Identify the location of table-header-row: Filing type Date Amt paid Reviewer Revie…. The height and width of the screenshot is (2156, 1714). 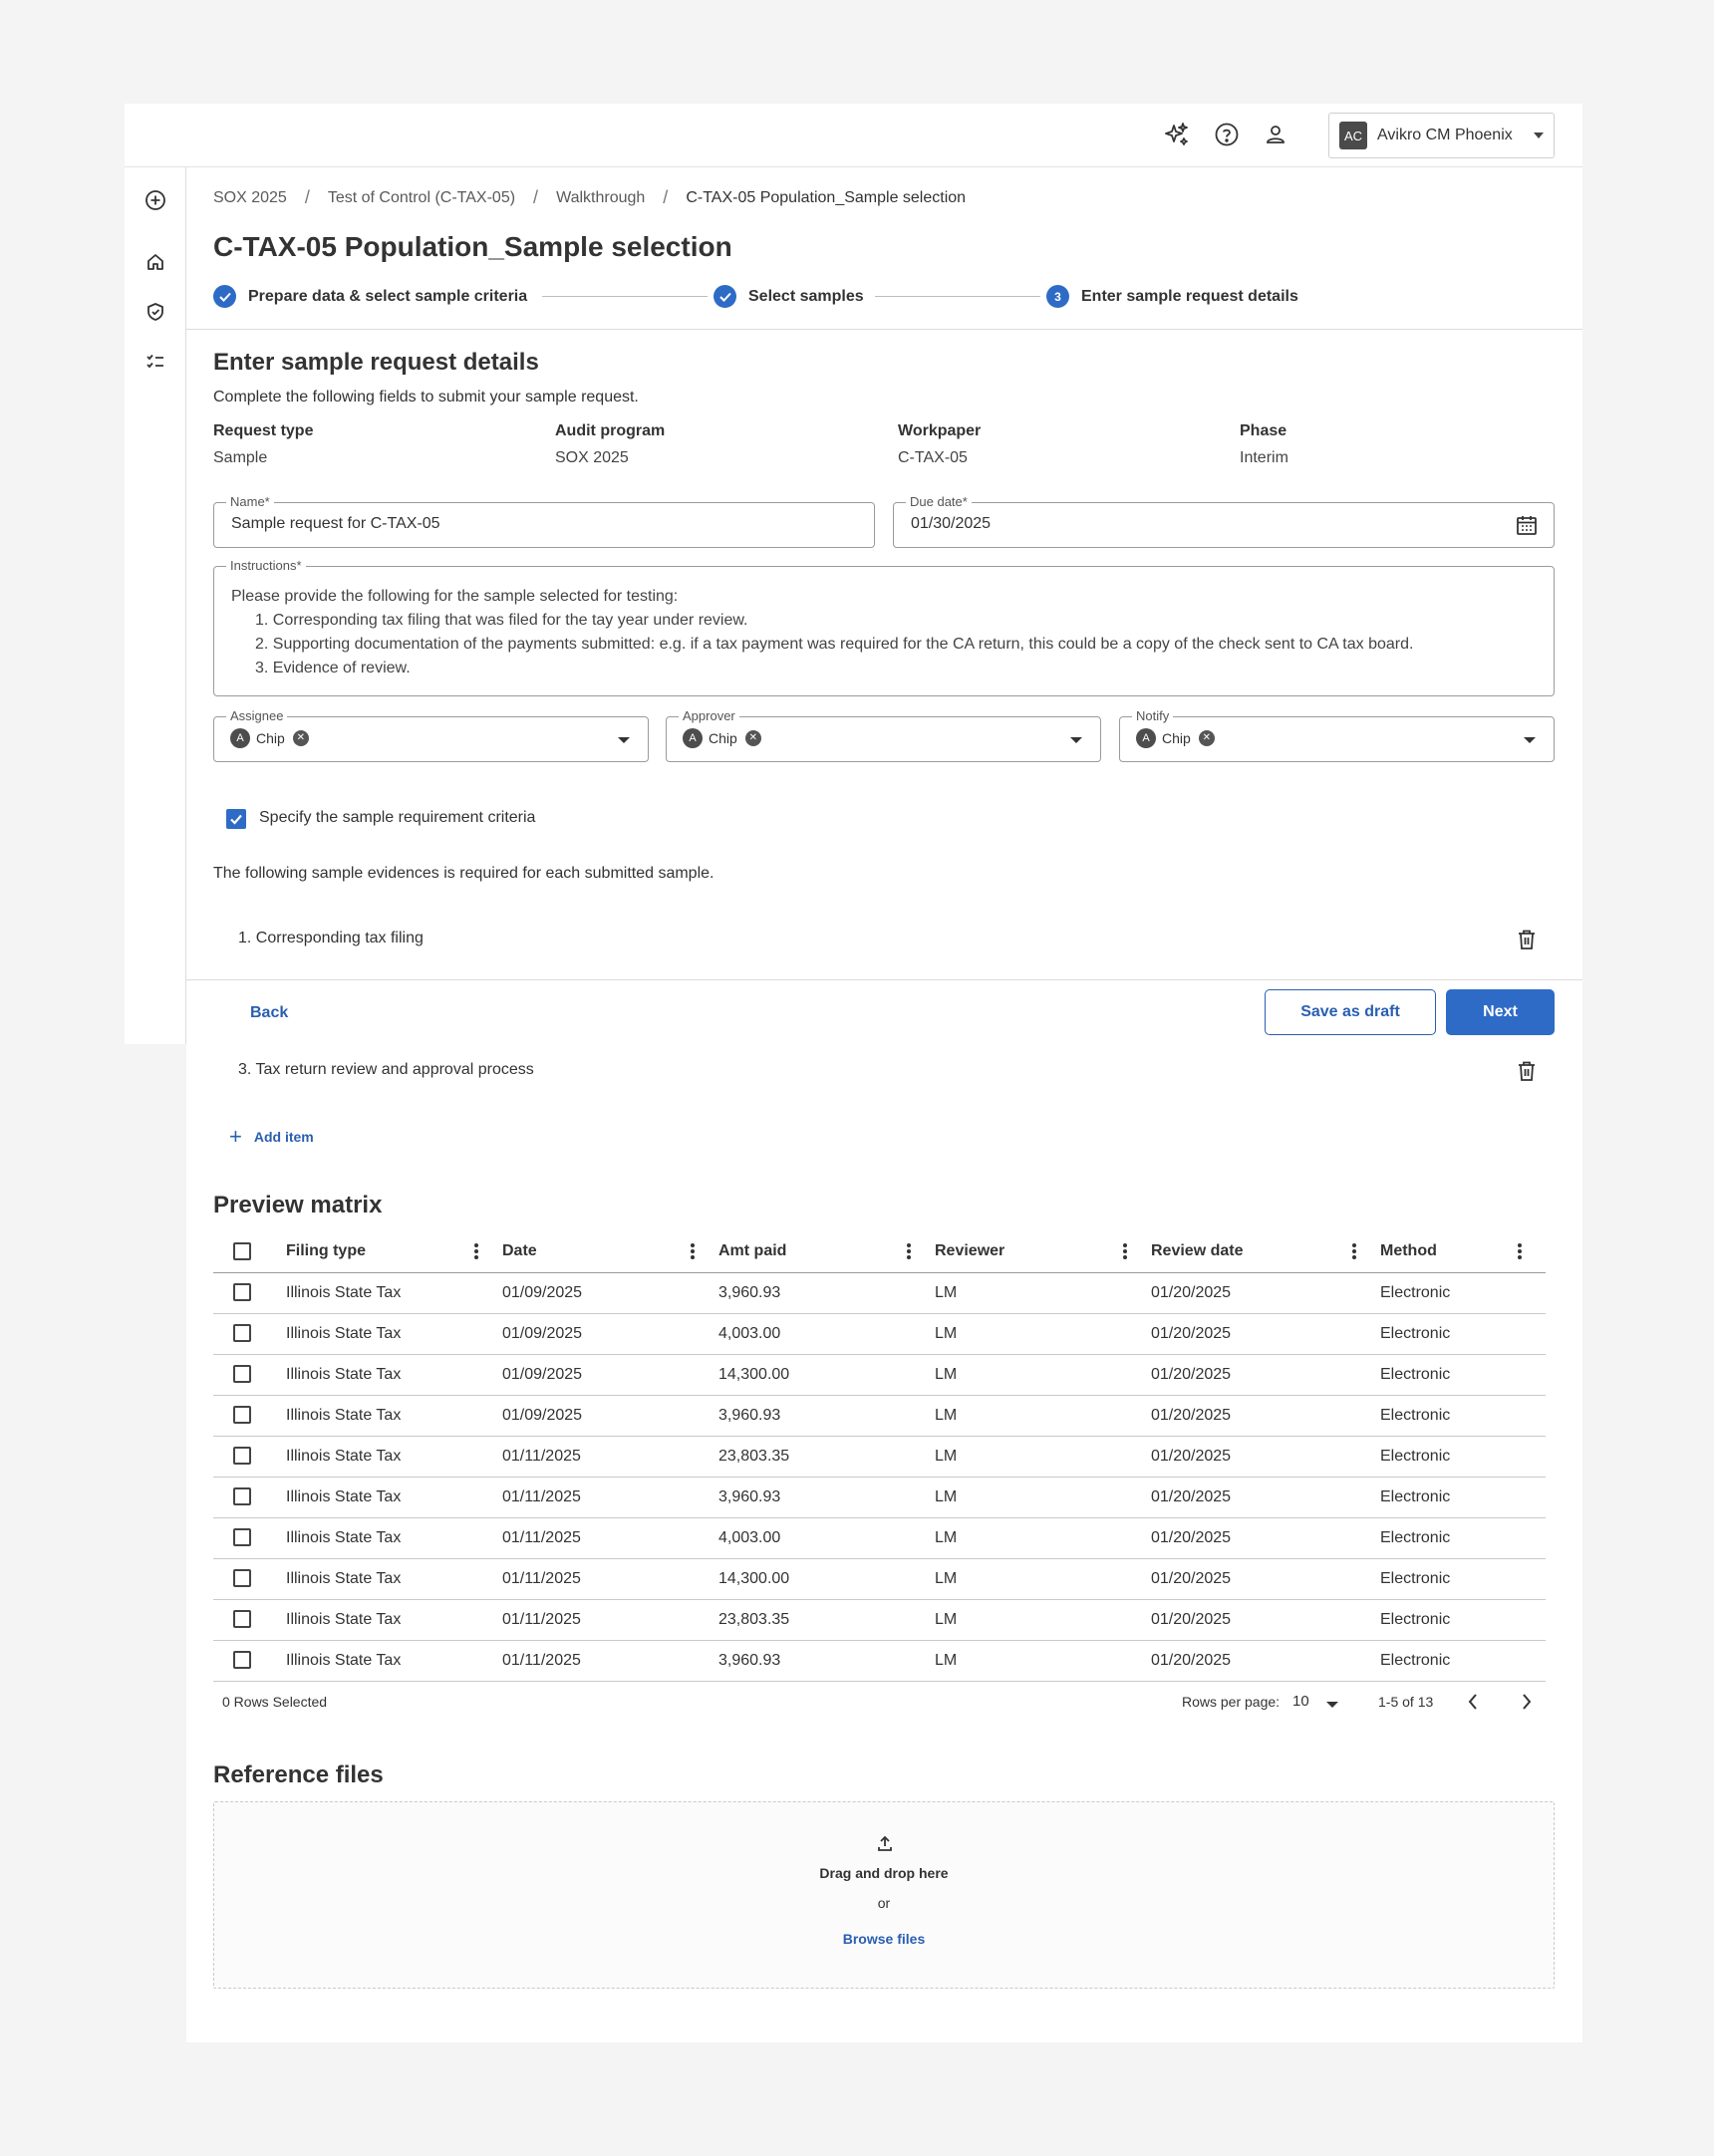
(879, 1251).